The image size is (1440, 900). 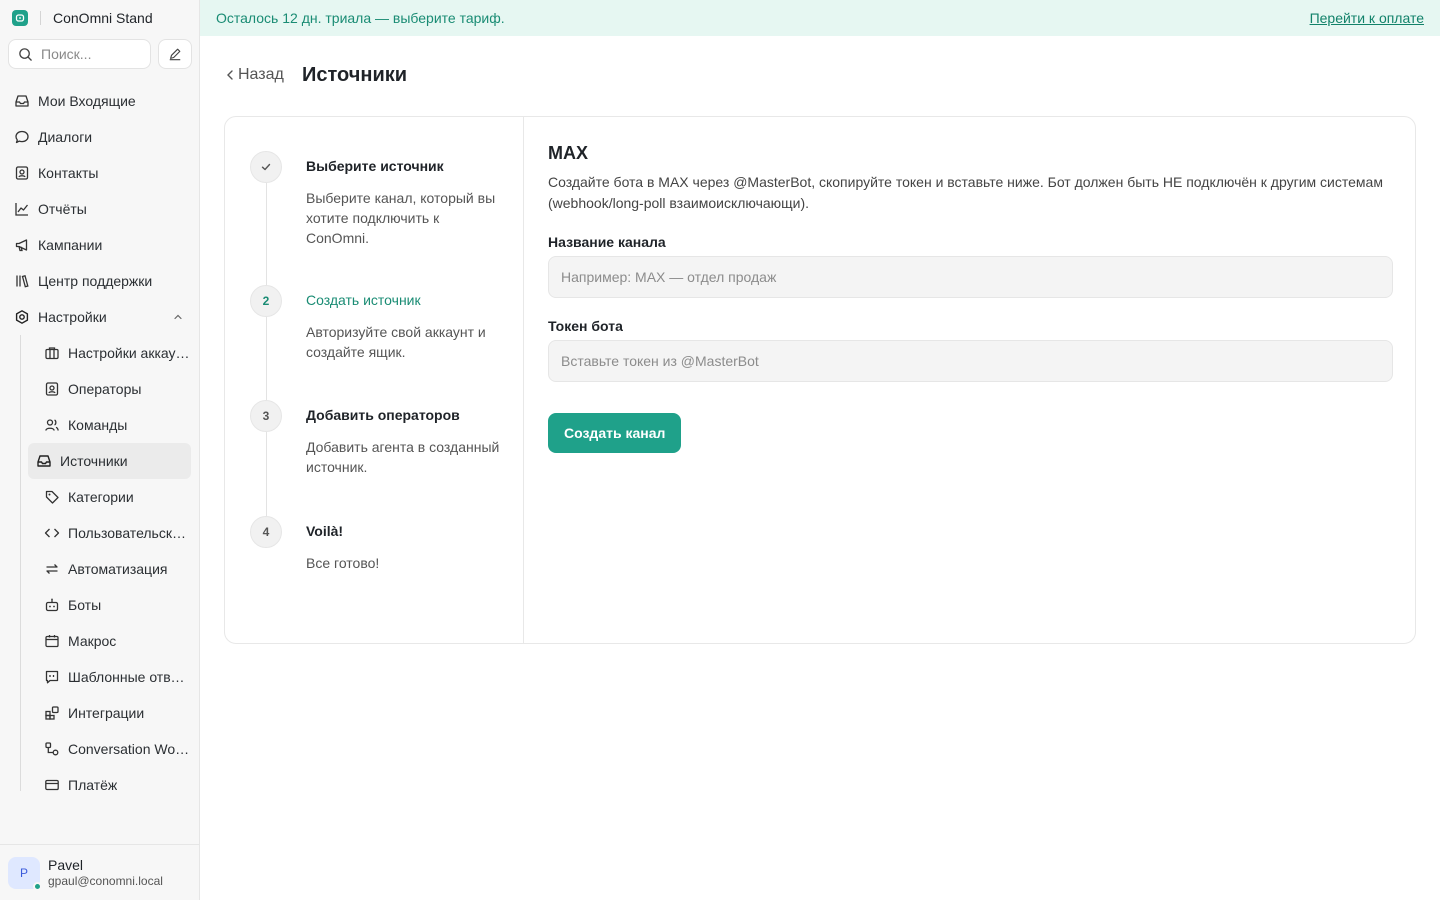 I want to click on sidebar-item-label: Команды, so click(x=98, y=425).